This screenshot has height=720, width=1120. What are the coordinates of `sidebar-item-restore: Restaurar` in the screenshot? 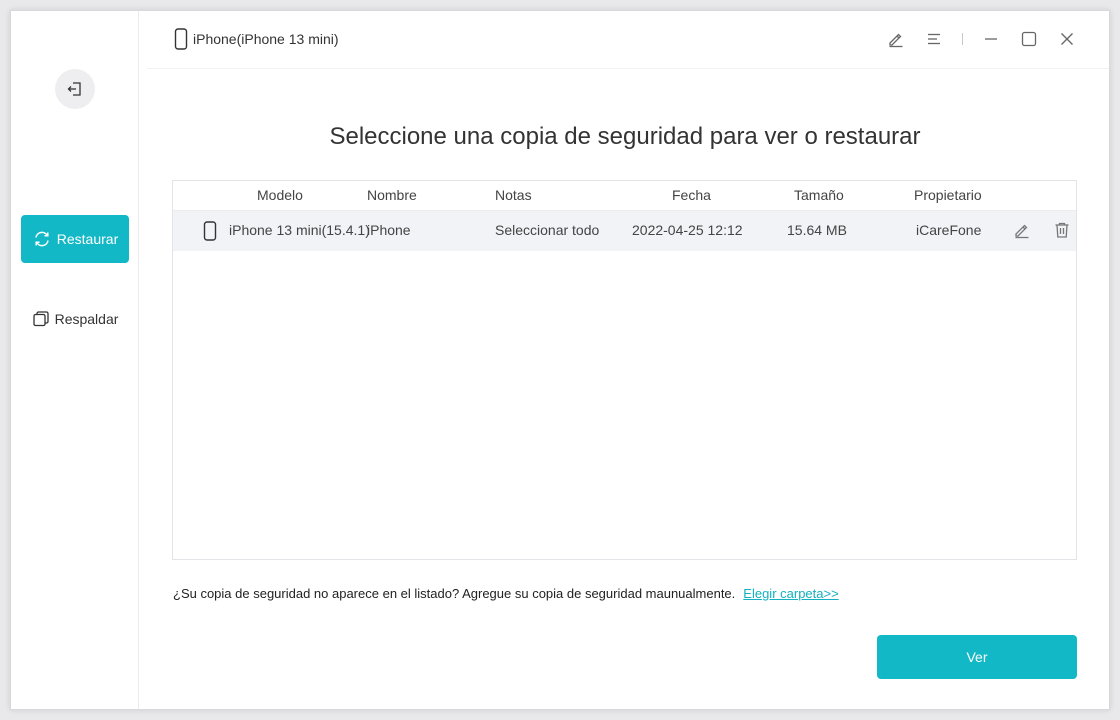 It's located at (75, 239).